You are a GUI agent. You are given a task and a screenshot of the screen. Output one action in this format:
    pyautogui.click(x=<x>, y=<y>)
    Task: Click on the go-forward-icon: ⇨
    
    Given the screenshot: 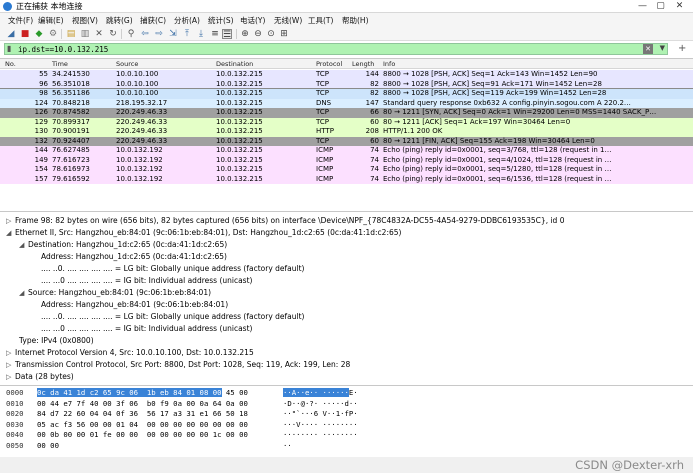 What is the action you would take?
    pyautogui.click(x=159, y=34)
    